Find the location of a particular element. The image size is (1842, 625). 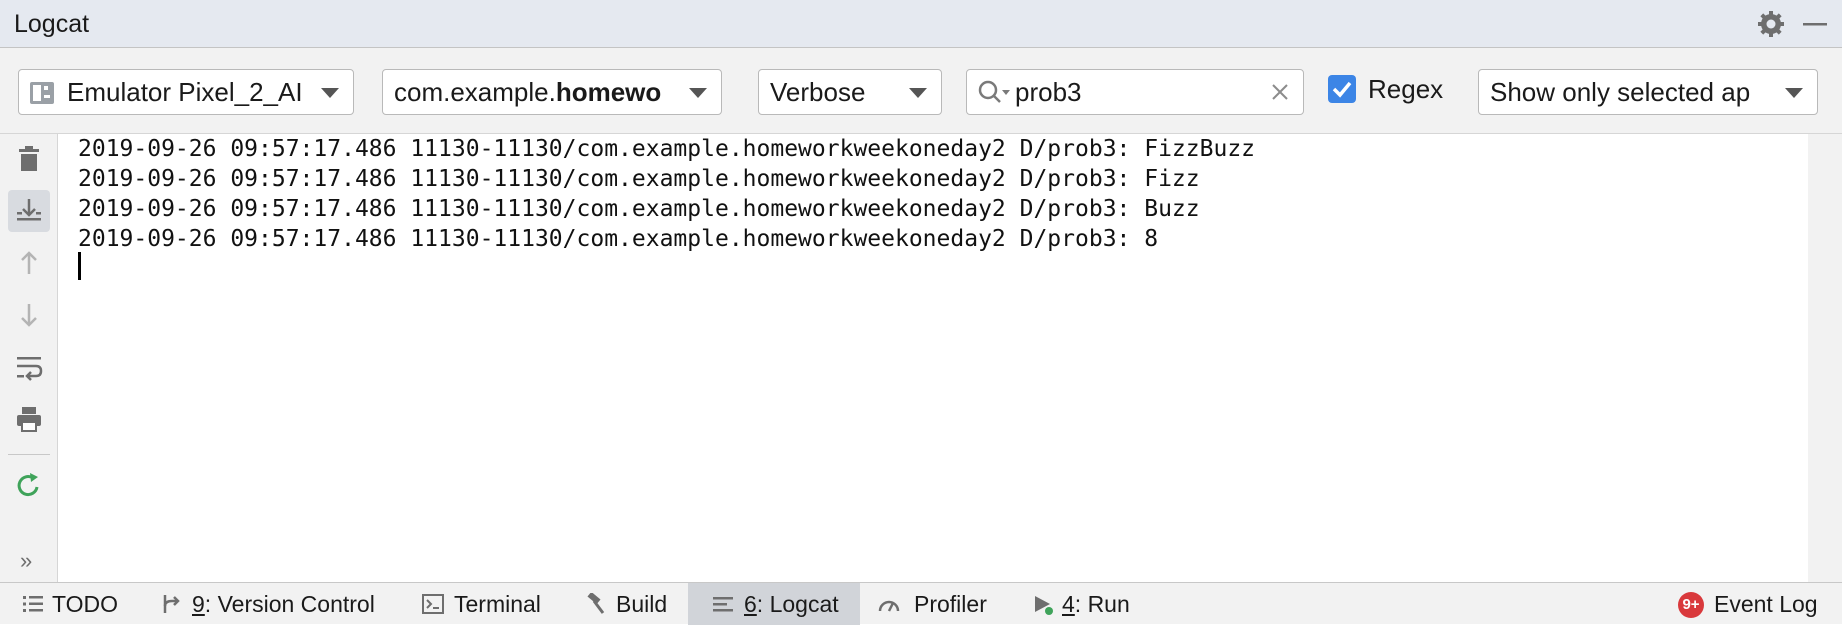

tab-logcat-label: 6: Logcat is located at coordinates (791, 604).